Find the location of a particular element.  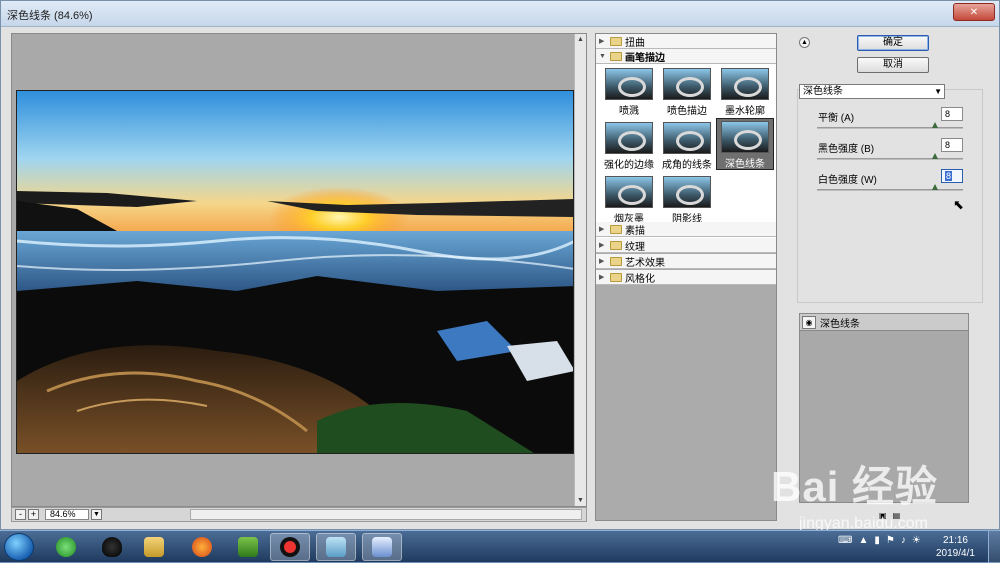

category-label: 纹理 is located at coordinates (635, 247).